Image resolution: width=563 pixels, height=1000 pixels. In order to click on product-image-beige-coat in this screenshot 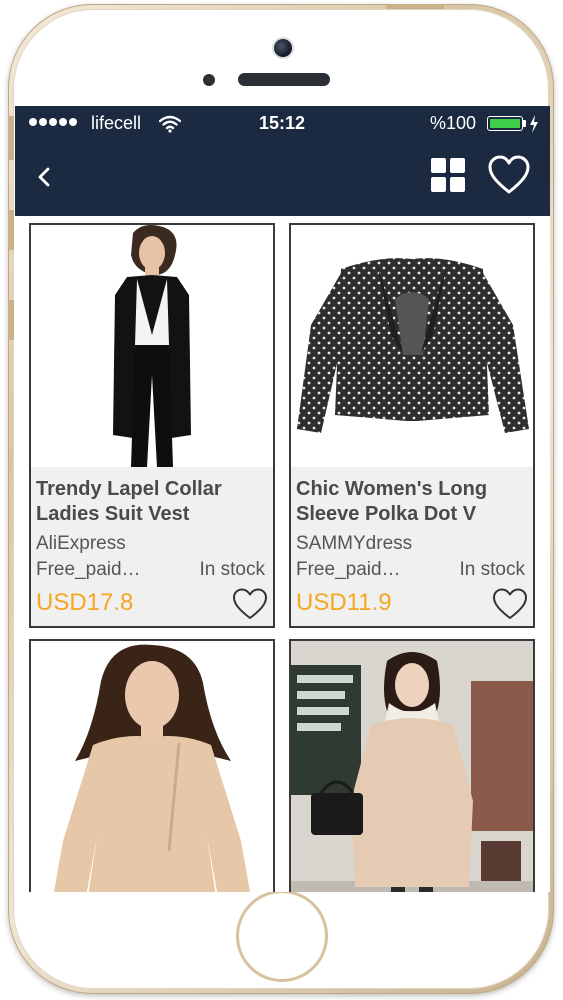, I will do `click(412, 766)`.